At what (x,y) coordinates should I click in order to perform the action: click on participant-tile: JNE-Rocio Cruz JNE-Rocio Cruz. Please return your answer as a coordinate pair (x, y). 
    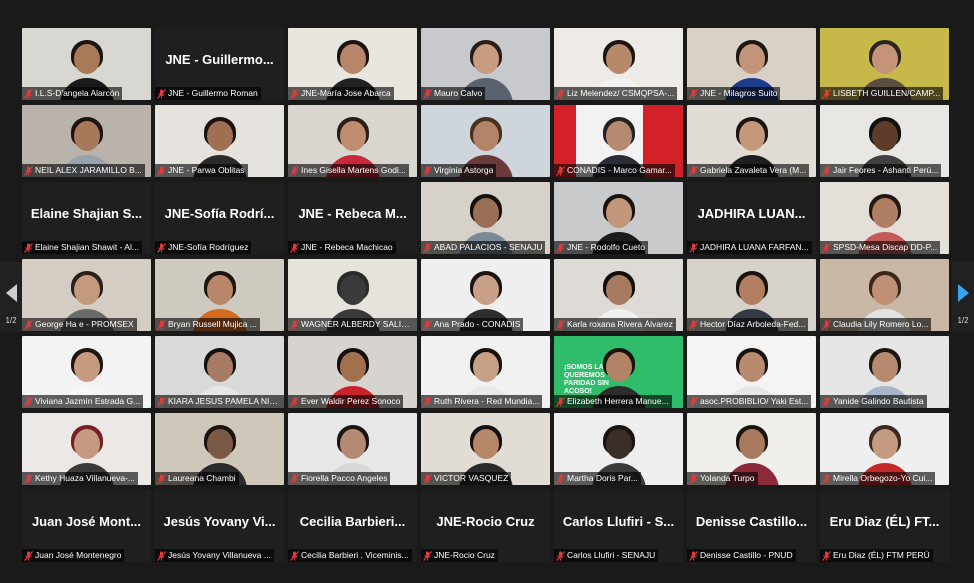
    Looking at the image, I should click on (485, 526).